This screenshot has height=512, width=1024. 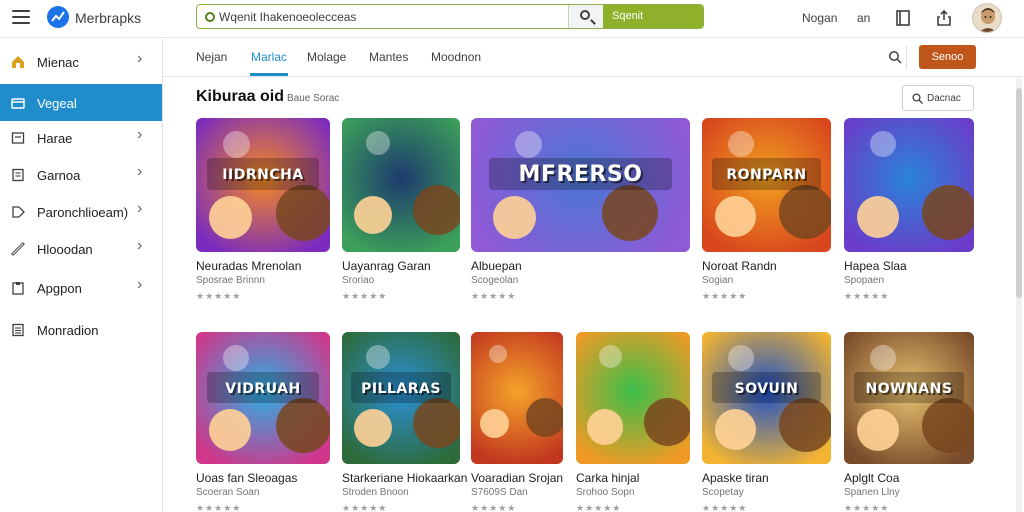 What do you see at coordinates (18, 330) in the screenshot?
I see `notes-icon` at bounding box center [18, 330].